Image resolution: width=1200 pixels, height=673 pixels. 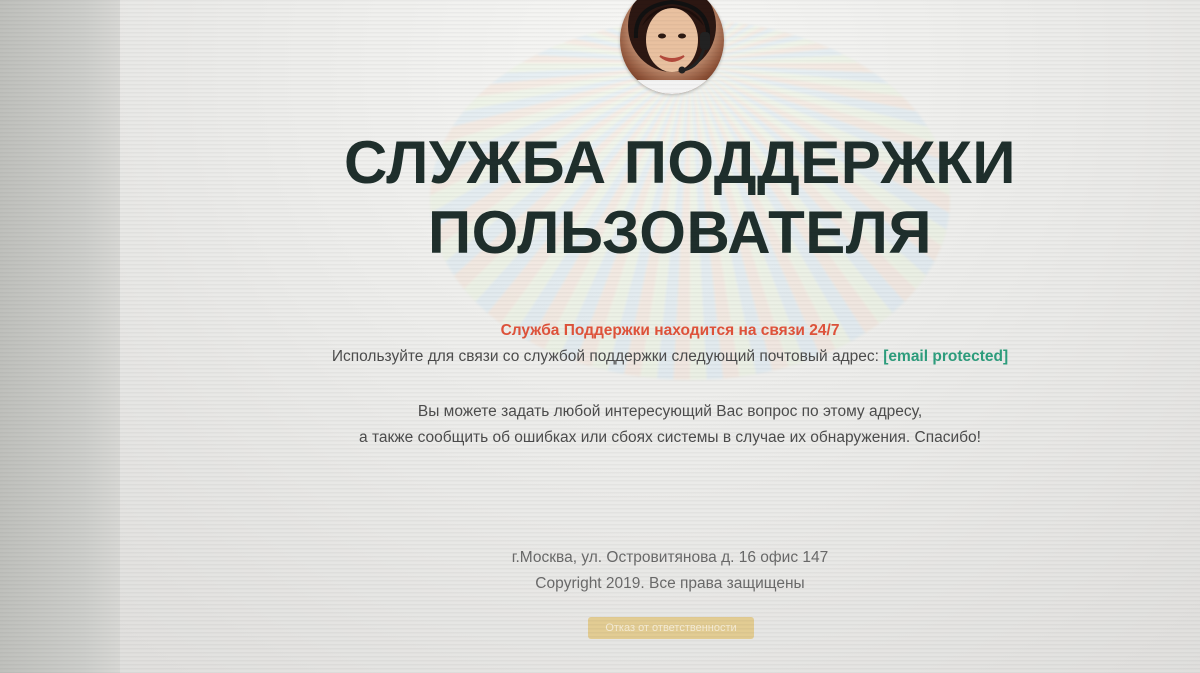 I want to click on support-email-link: [email protected], so click(x=945, y=356).